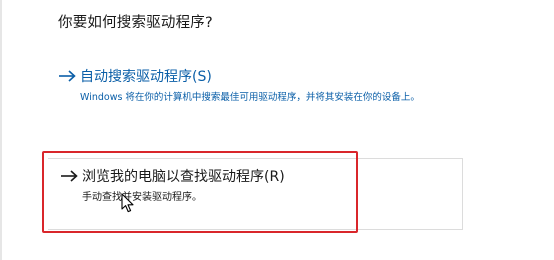  Describe the element at coordinates (1, 130) in the screenshot. I see `window-edge` at that location.